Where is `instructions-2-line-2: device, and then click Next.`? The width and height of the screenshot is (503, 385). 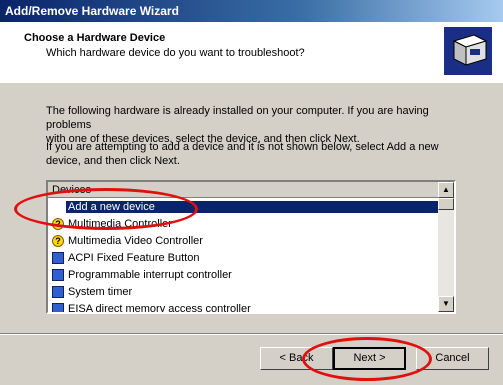
instructions-2-line-2: device, and then click Next. is located at coordinates (113, 161).